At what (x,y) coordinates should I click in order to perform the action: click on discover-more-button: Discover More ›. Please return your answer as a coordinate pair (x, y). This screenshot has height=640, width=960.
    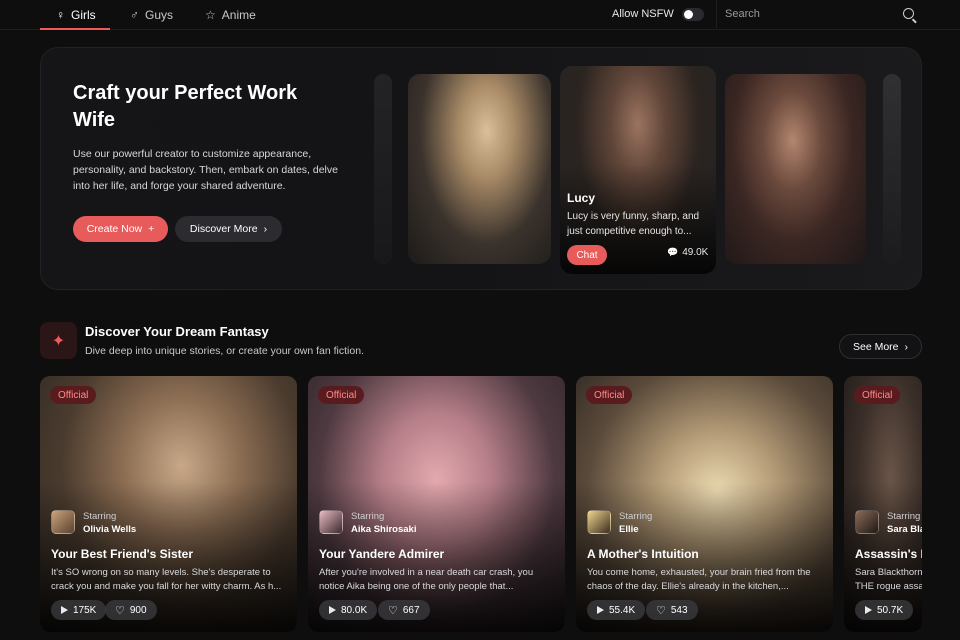
    Looking at the image, I should click on (228, 229).